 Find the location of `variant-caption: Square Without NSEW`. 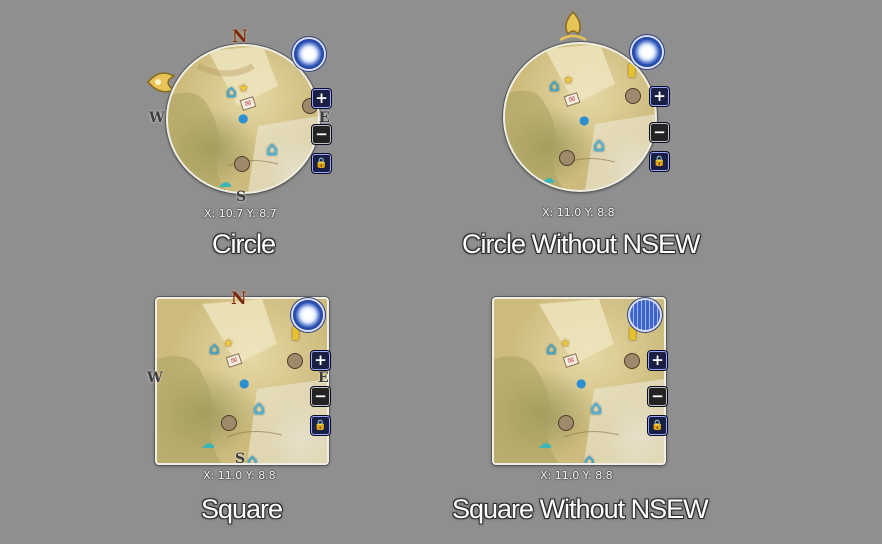

variant-caption: Square Without NSEW is located at coordinates (580, 509).